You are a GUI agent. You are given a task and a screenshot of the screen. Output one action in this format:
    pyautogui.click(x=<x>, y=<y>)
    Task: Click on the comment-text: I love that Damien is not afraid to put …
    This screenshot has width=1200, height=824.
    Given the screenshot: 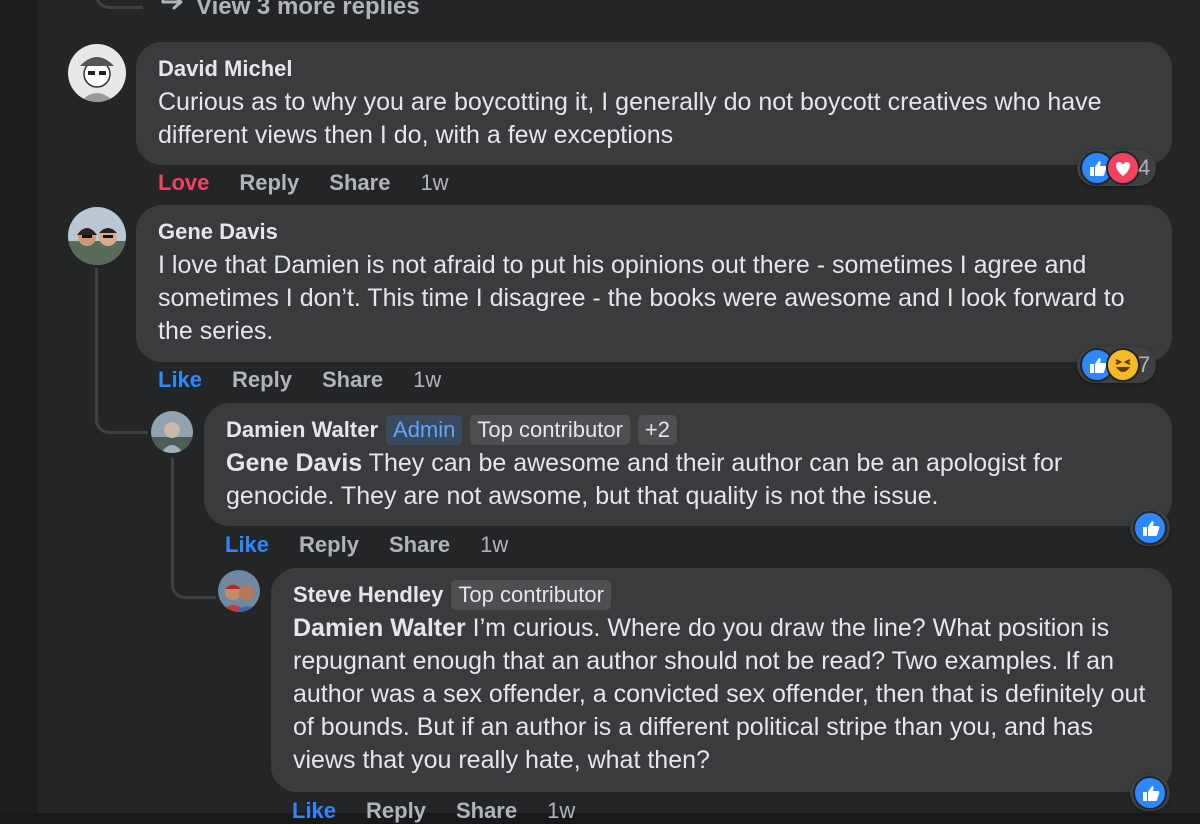 What is the action you would take?
    pyautogui.click(x=641, y=298)
    